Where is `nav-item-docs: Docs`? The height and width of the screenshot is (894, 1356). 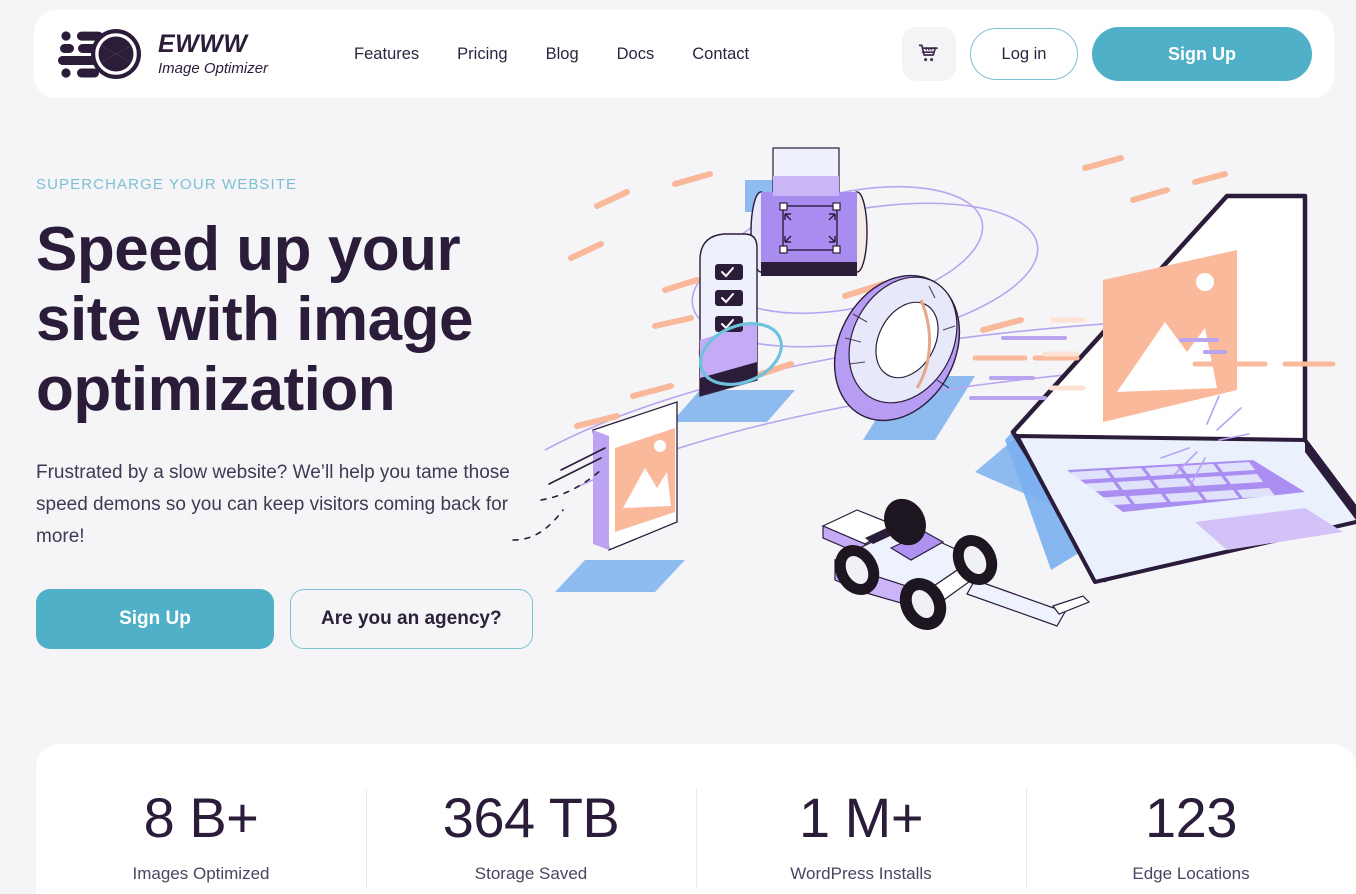 nav-item-docs: Docs is located at coordinates (636, 54).